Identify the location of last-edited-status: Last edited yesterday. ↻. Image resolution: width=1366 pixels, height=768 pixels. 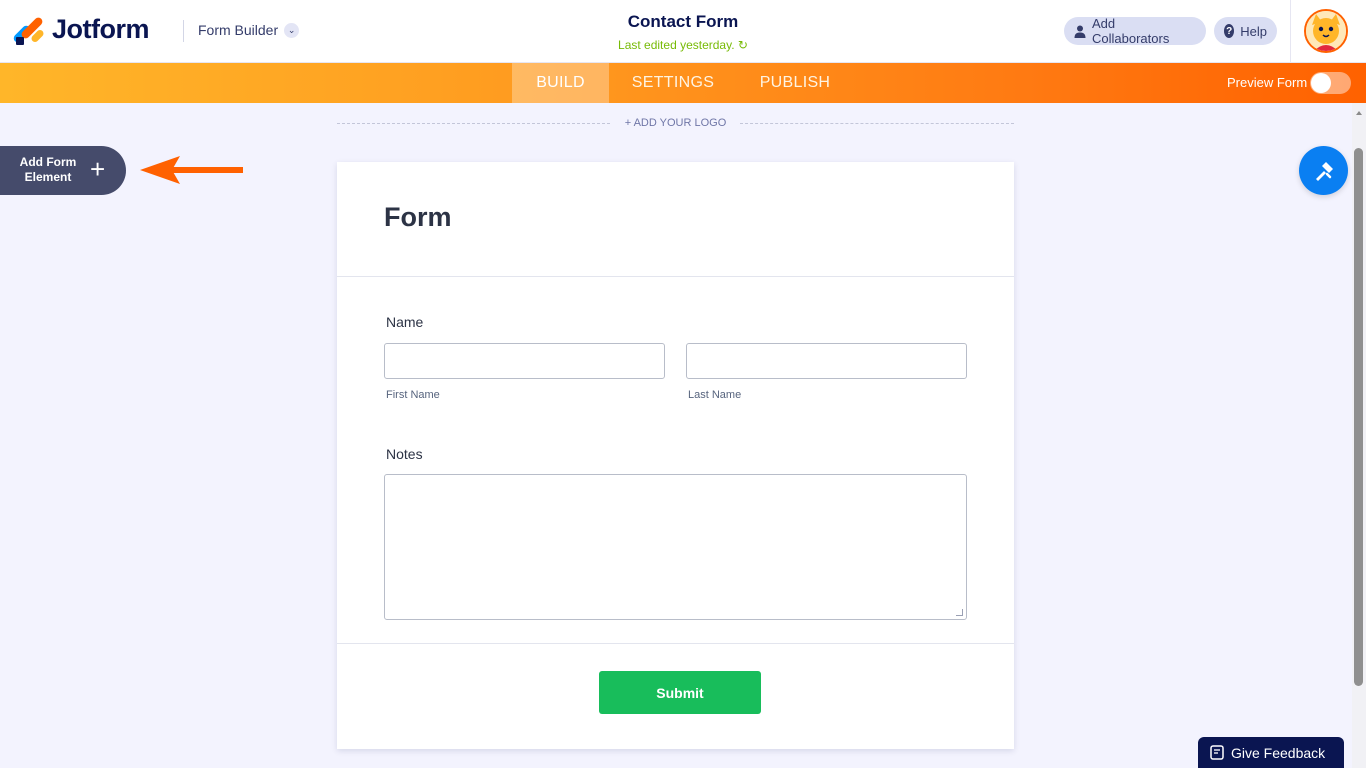
(683, 45).